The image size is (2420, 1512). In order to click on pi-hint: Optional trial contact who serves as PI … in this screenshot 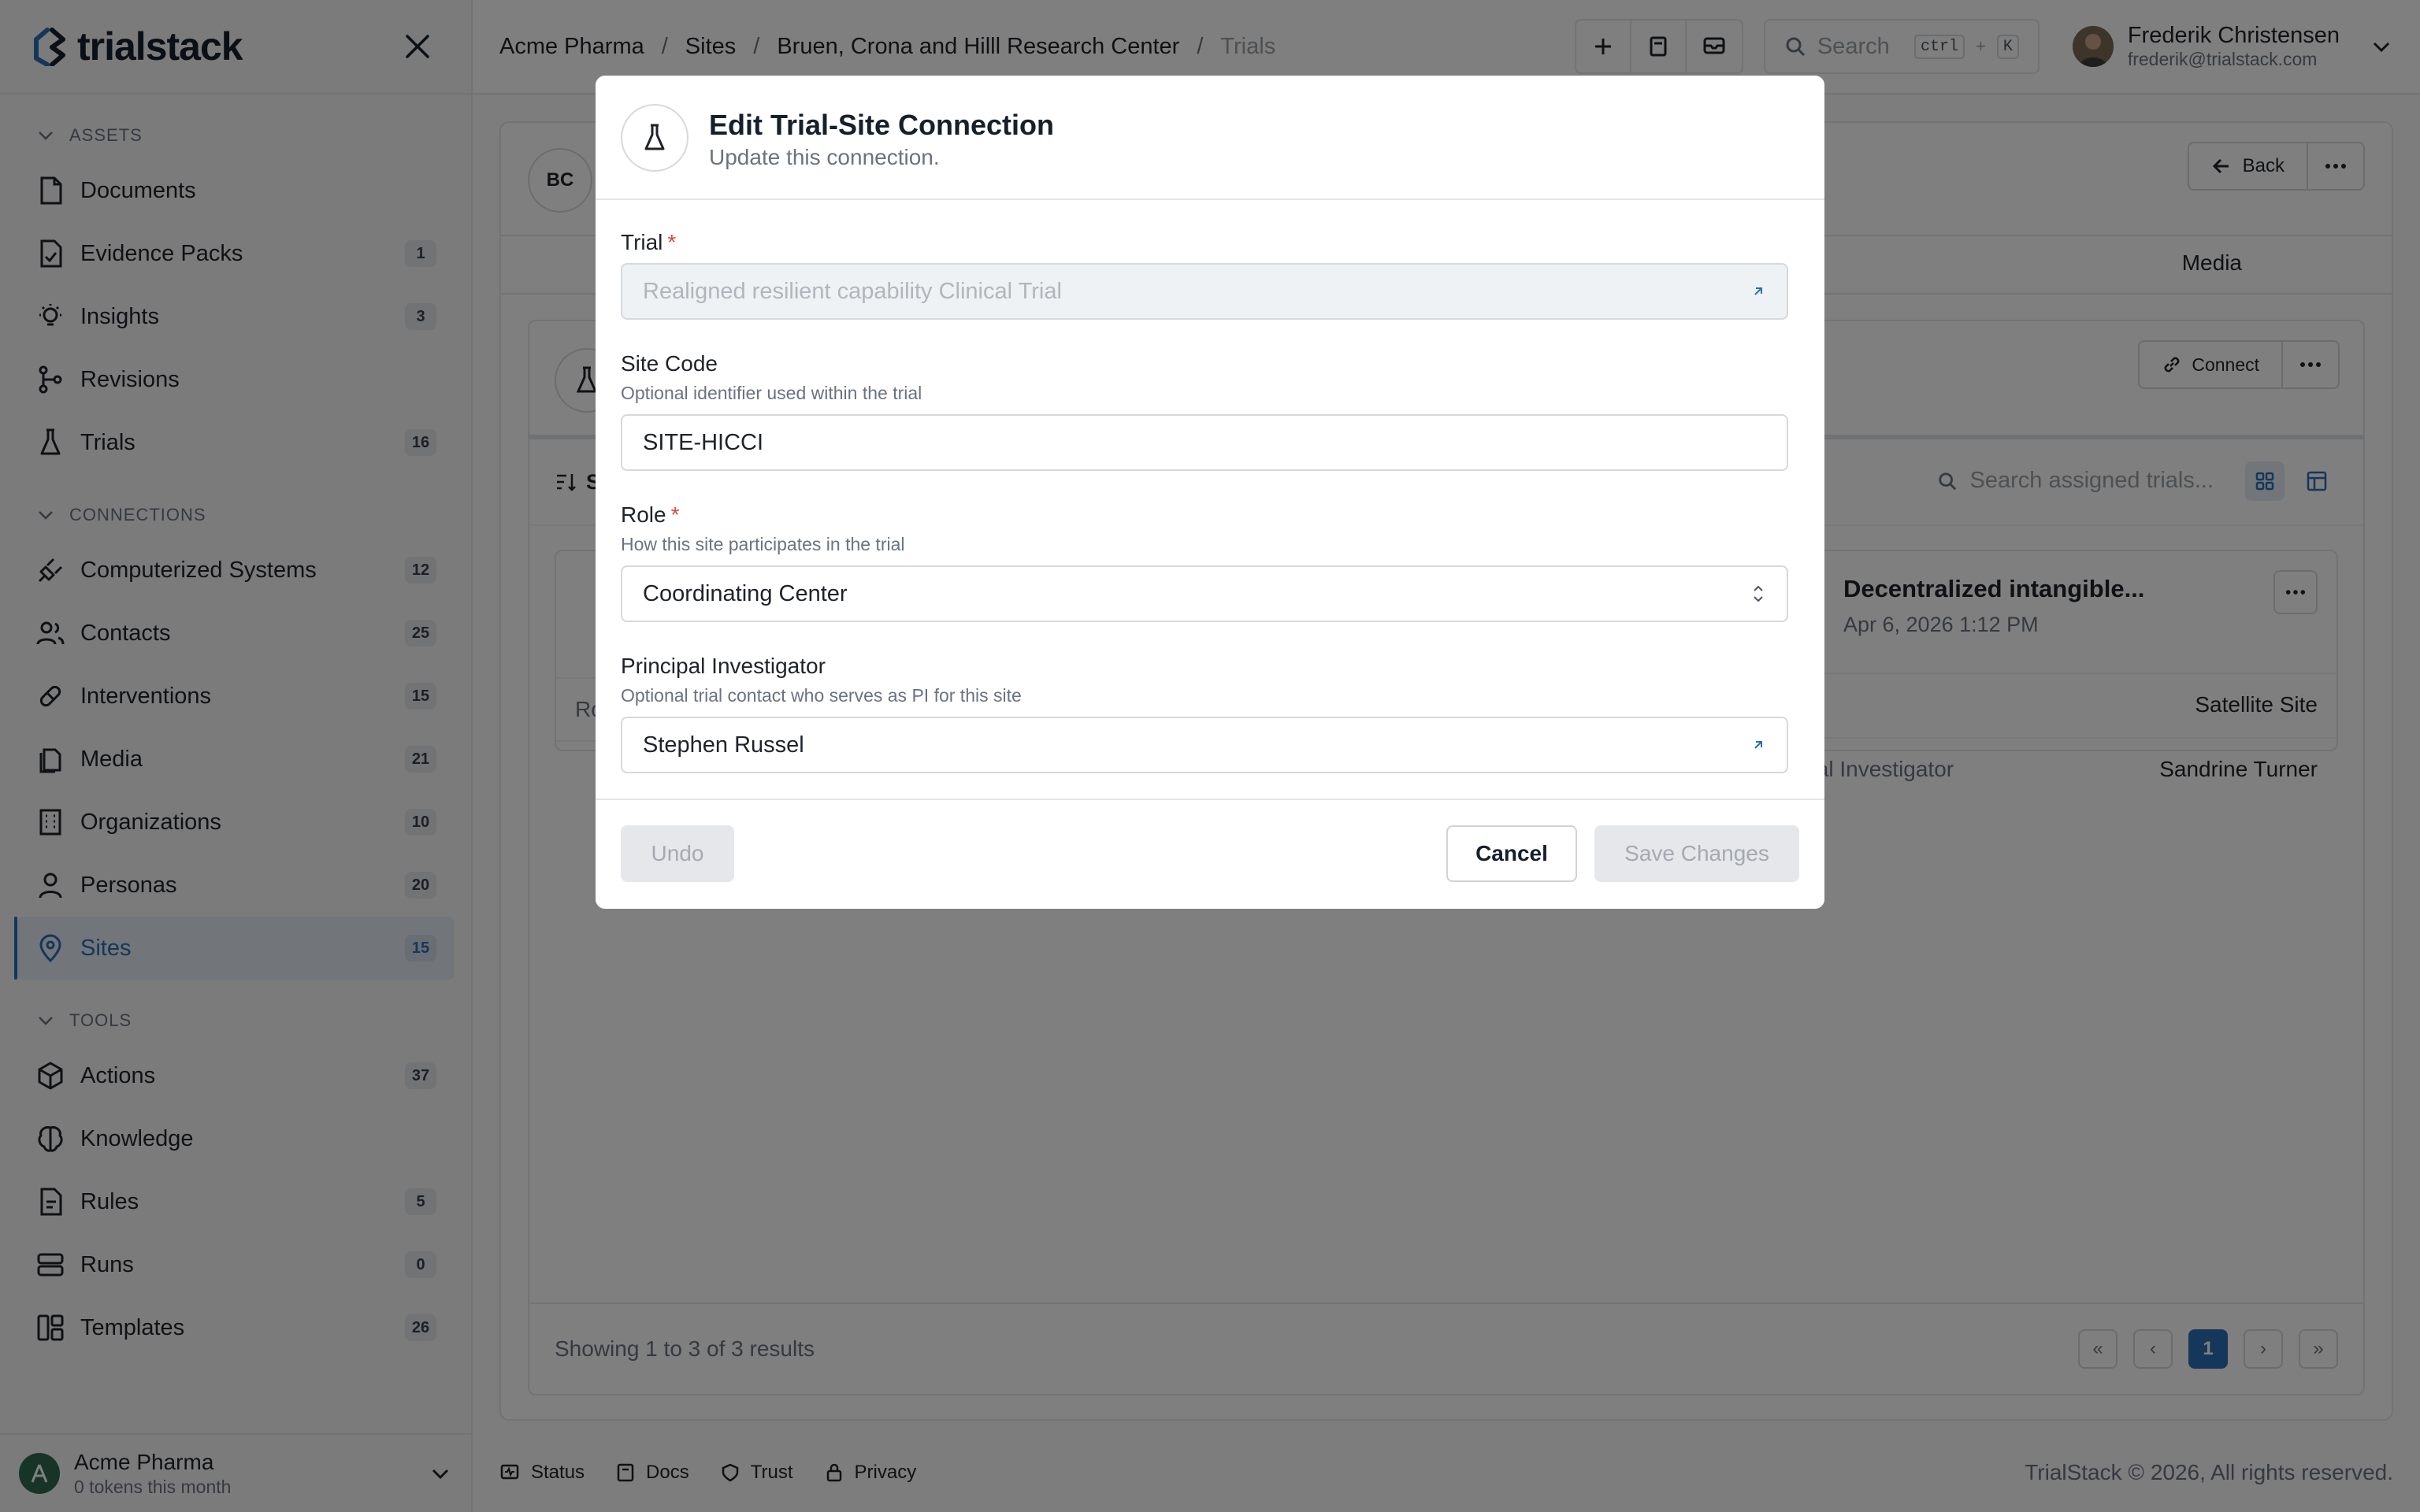, I will do `click(821, 695)`.